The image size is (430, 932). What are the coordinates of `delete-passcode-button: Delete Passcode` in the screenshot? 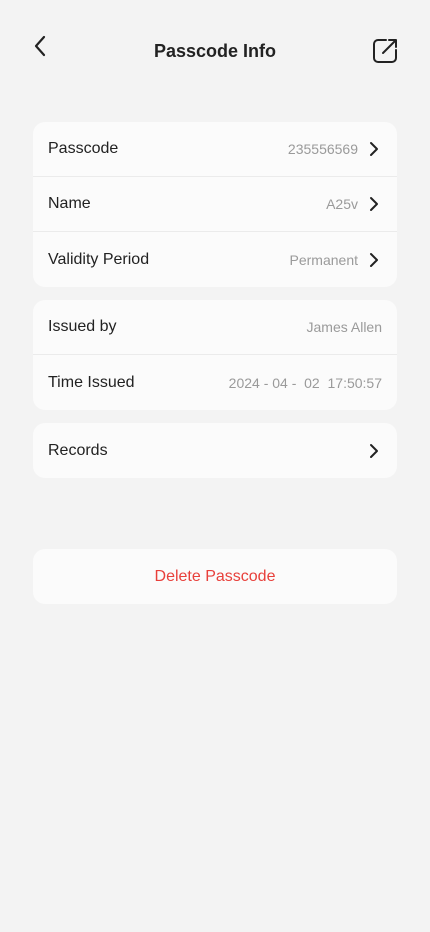 It's located at (215, 576).